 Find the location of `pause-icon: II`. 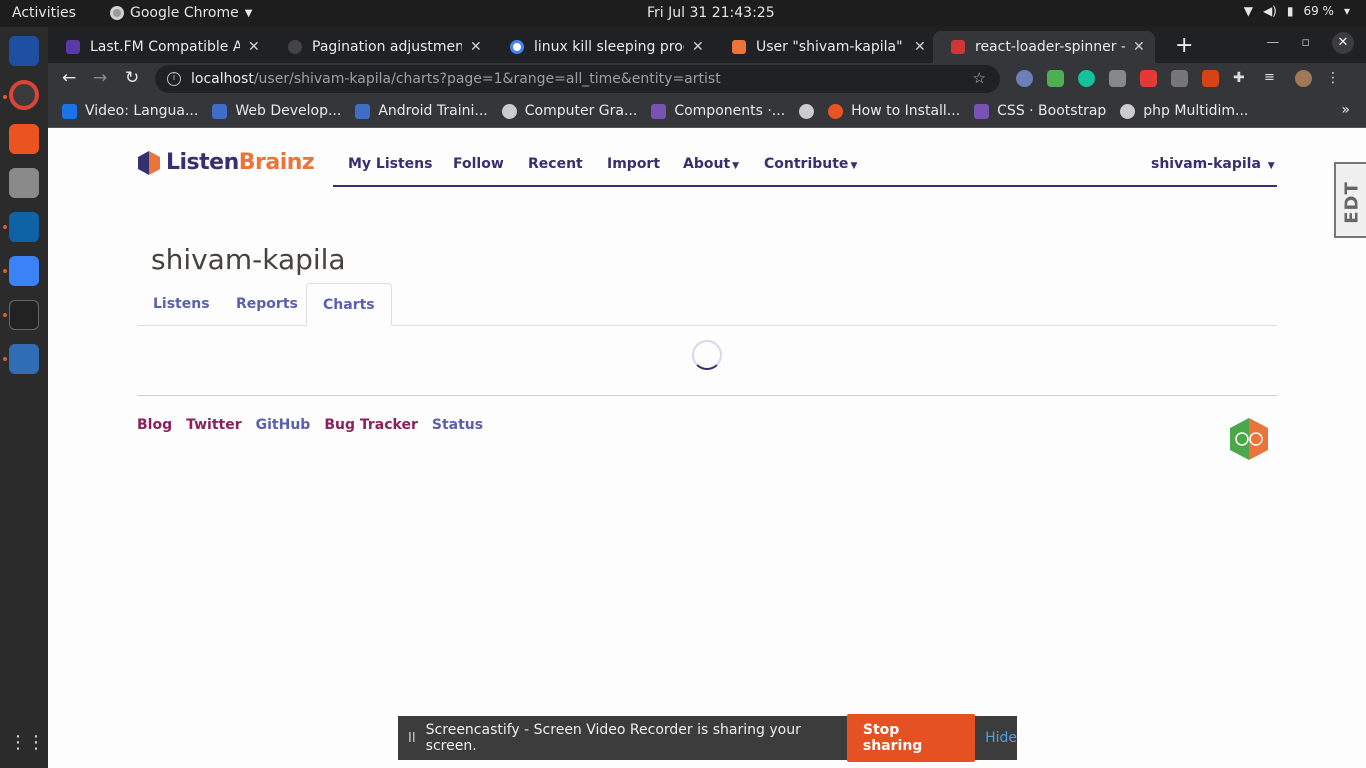

pause-icon: II is located at coordinates (412, 738).